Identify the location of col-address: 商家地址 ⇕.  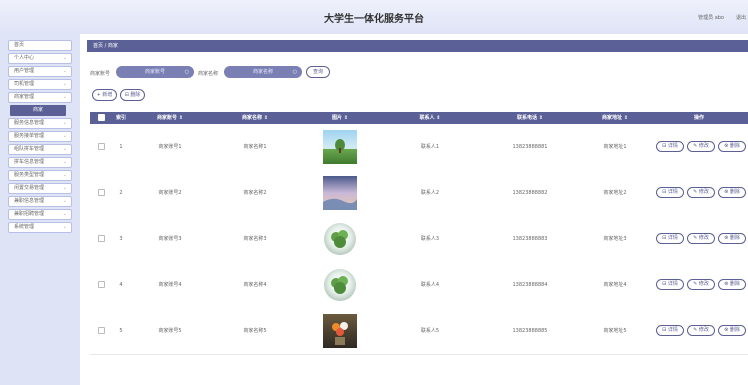
(615, 118).